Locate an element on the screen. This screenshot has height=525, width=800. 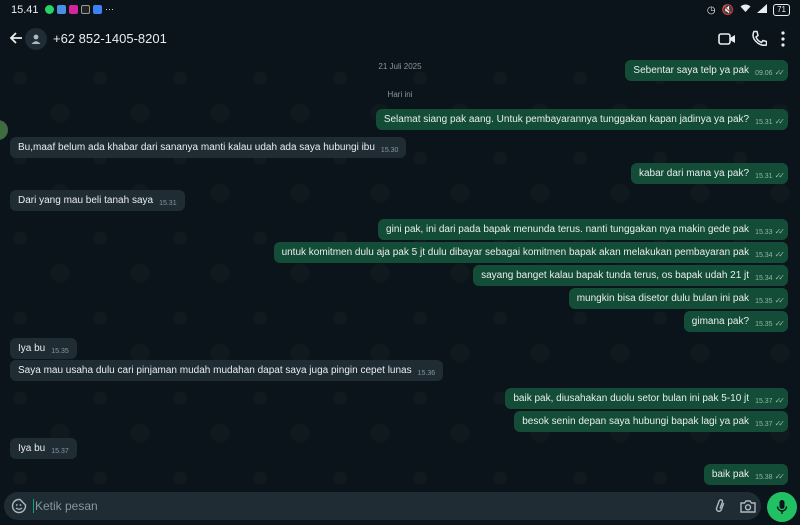
message-bubble: baik pak 15.38 ✓✓ is located at coordinates (745, 474).